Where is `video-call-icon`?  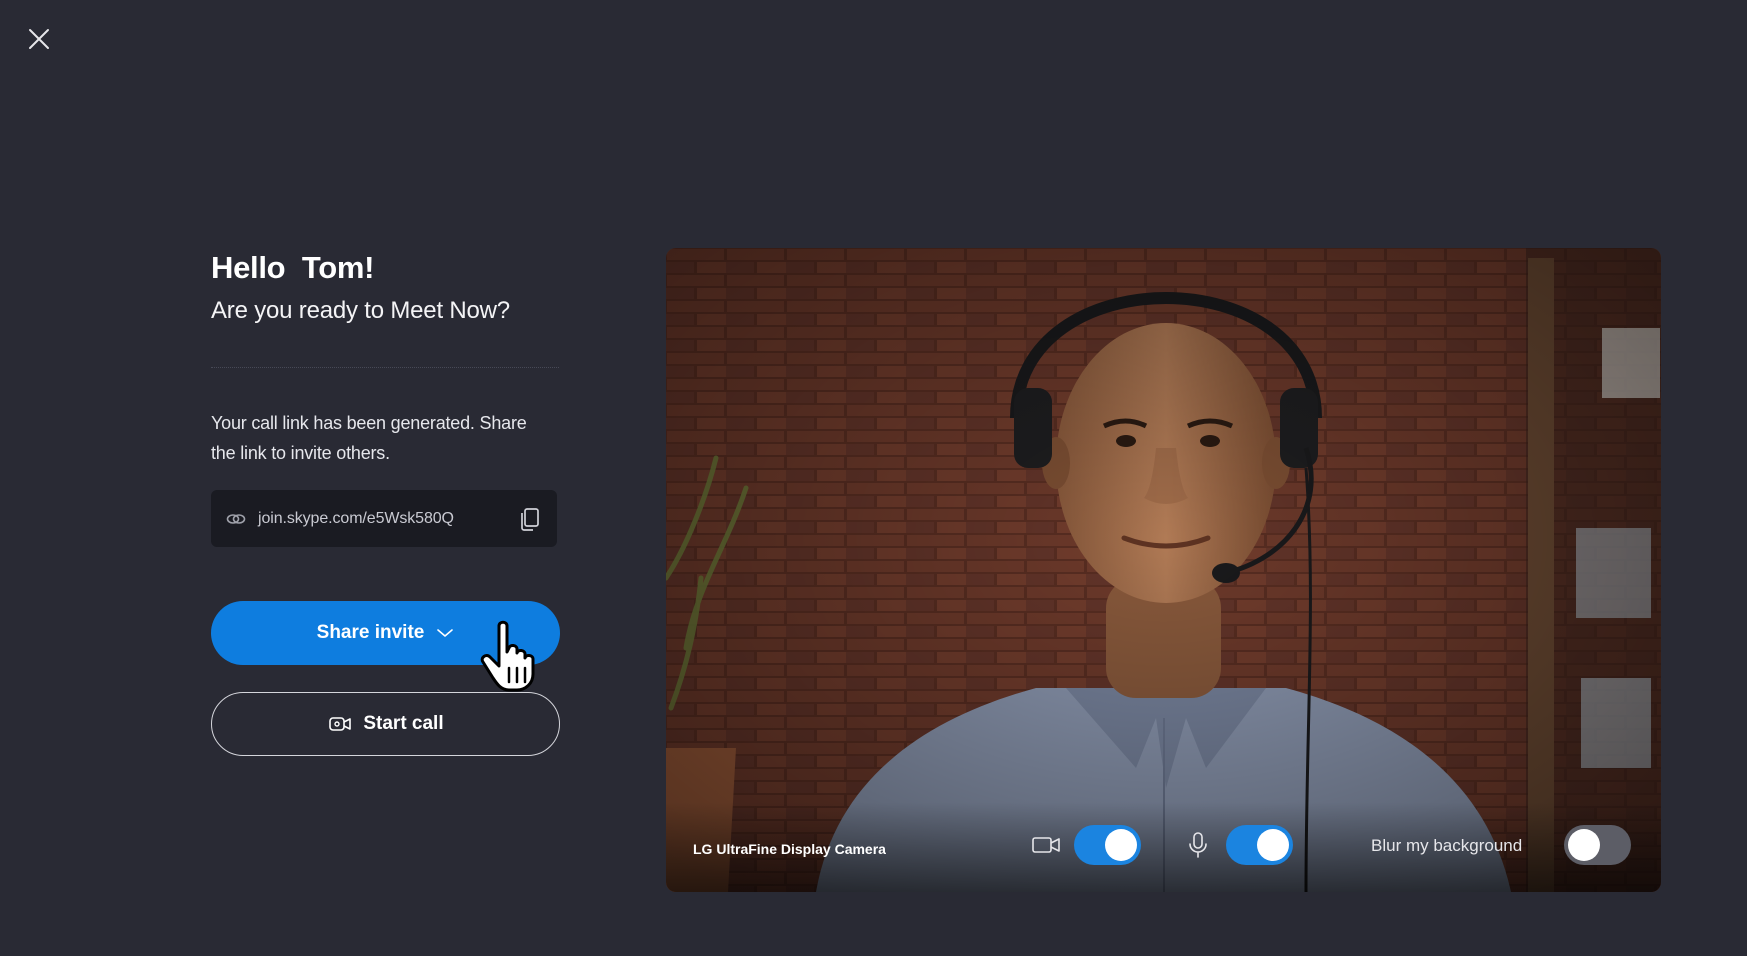
video-call-icon is located at coordinates (340, 724).